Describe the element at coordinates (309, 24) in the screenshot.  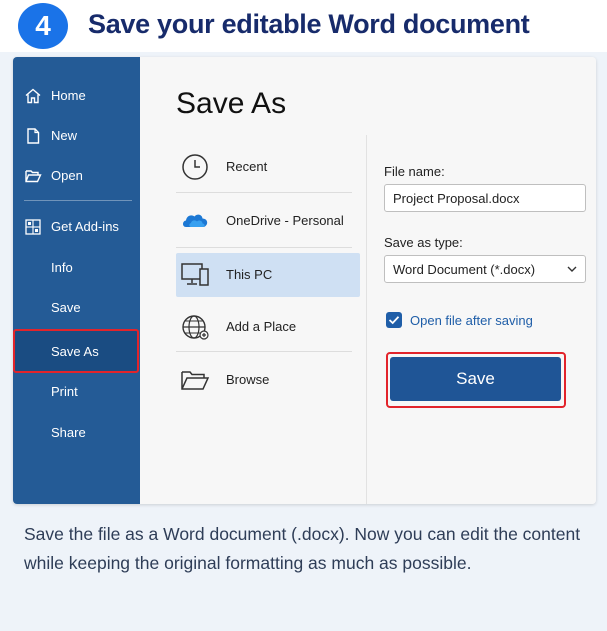
I see `step-title: Save your editable Word document` at that location.